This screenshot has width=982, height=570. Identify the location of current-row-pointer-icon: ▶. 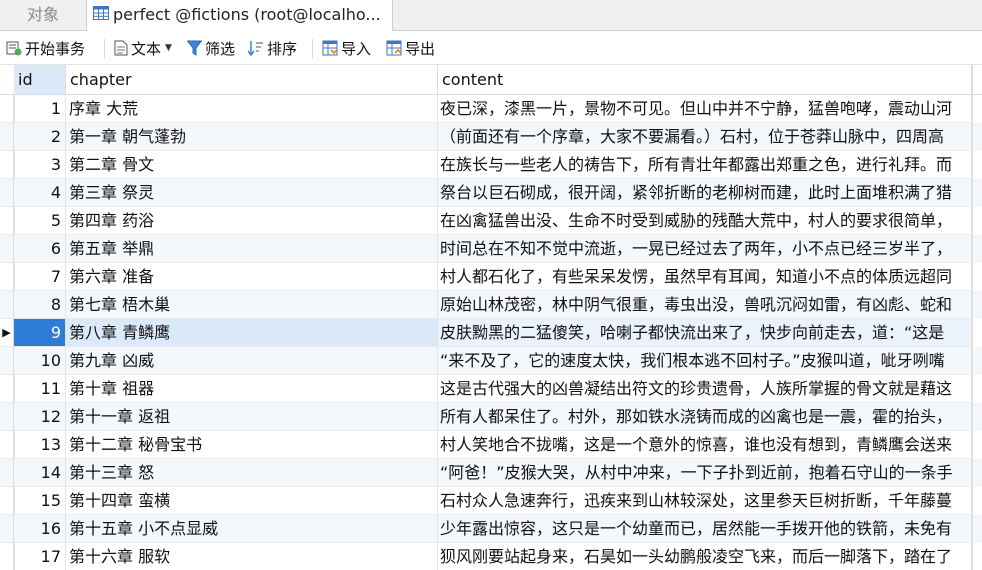
(7, 333).